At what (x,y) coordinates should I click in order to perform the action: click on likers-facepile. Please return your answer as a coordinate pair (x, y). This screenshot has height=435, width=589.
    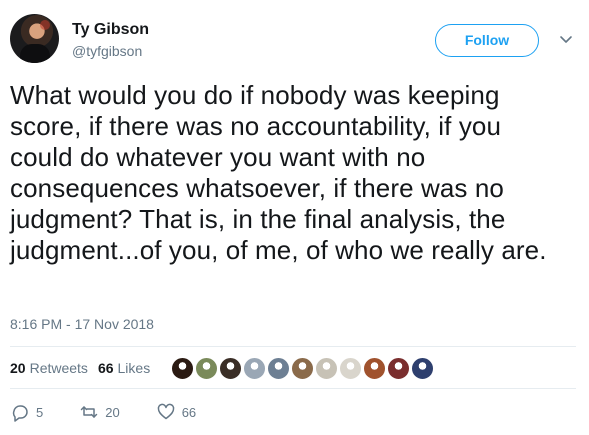
    Looking at the image, I should click on (303, 369).